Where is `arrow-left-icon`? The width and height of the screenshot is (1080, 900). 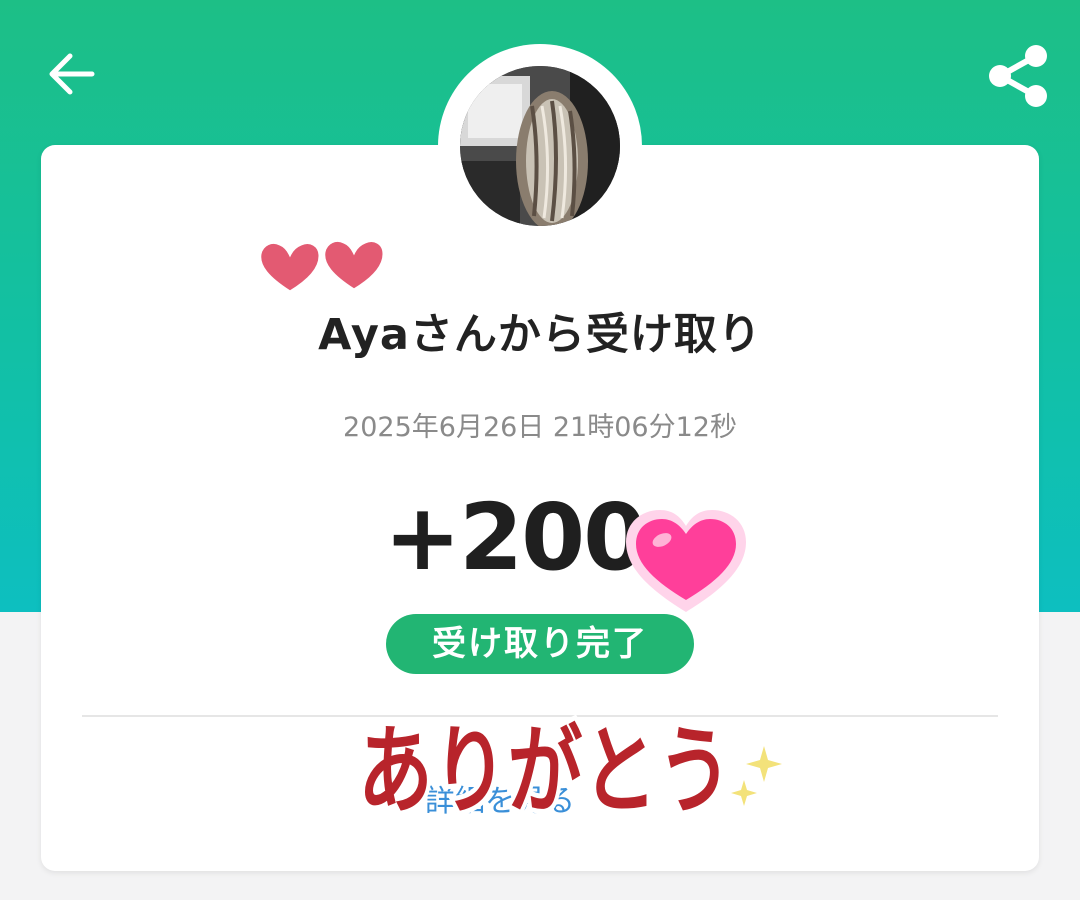 arrow-left-icon is located at coordinates (72, 74).